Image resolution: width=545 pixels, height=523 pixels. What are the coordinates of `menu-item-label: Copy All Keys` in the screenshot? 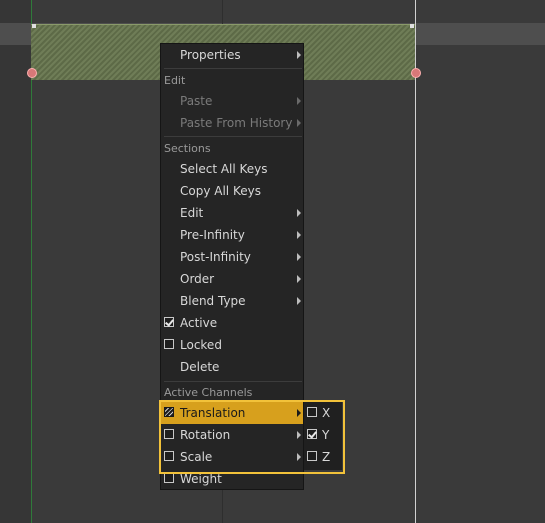 It's located at (220, 191).